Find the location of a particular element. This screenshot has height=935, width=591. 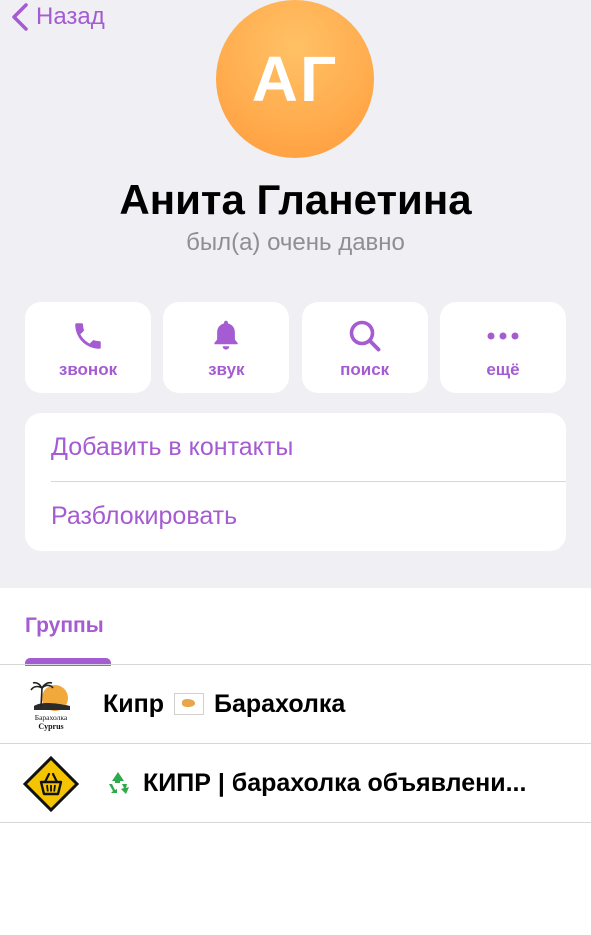

call-label: звонок is located at coordinates (88, 369).